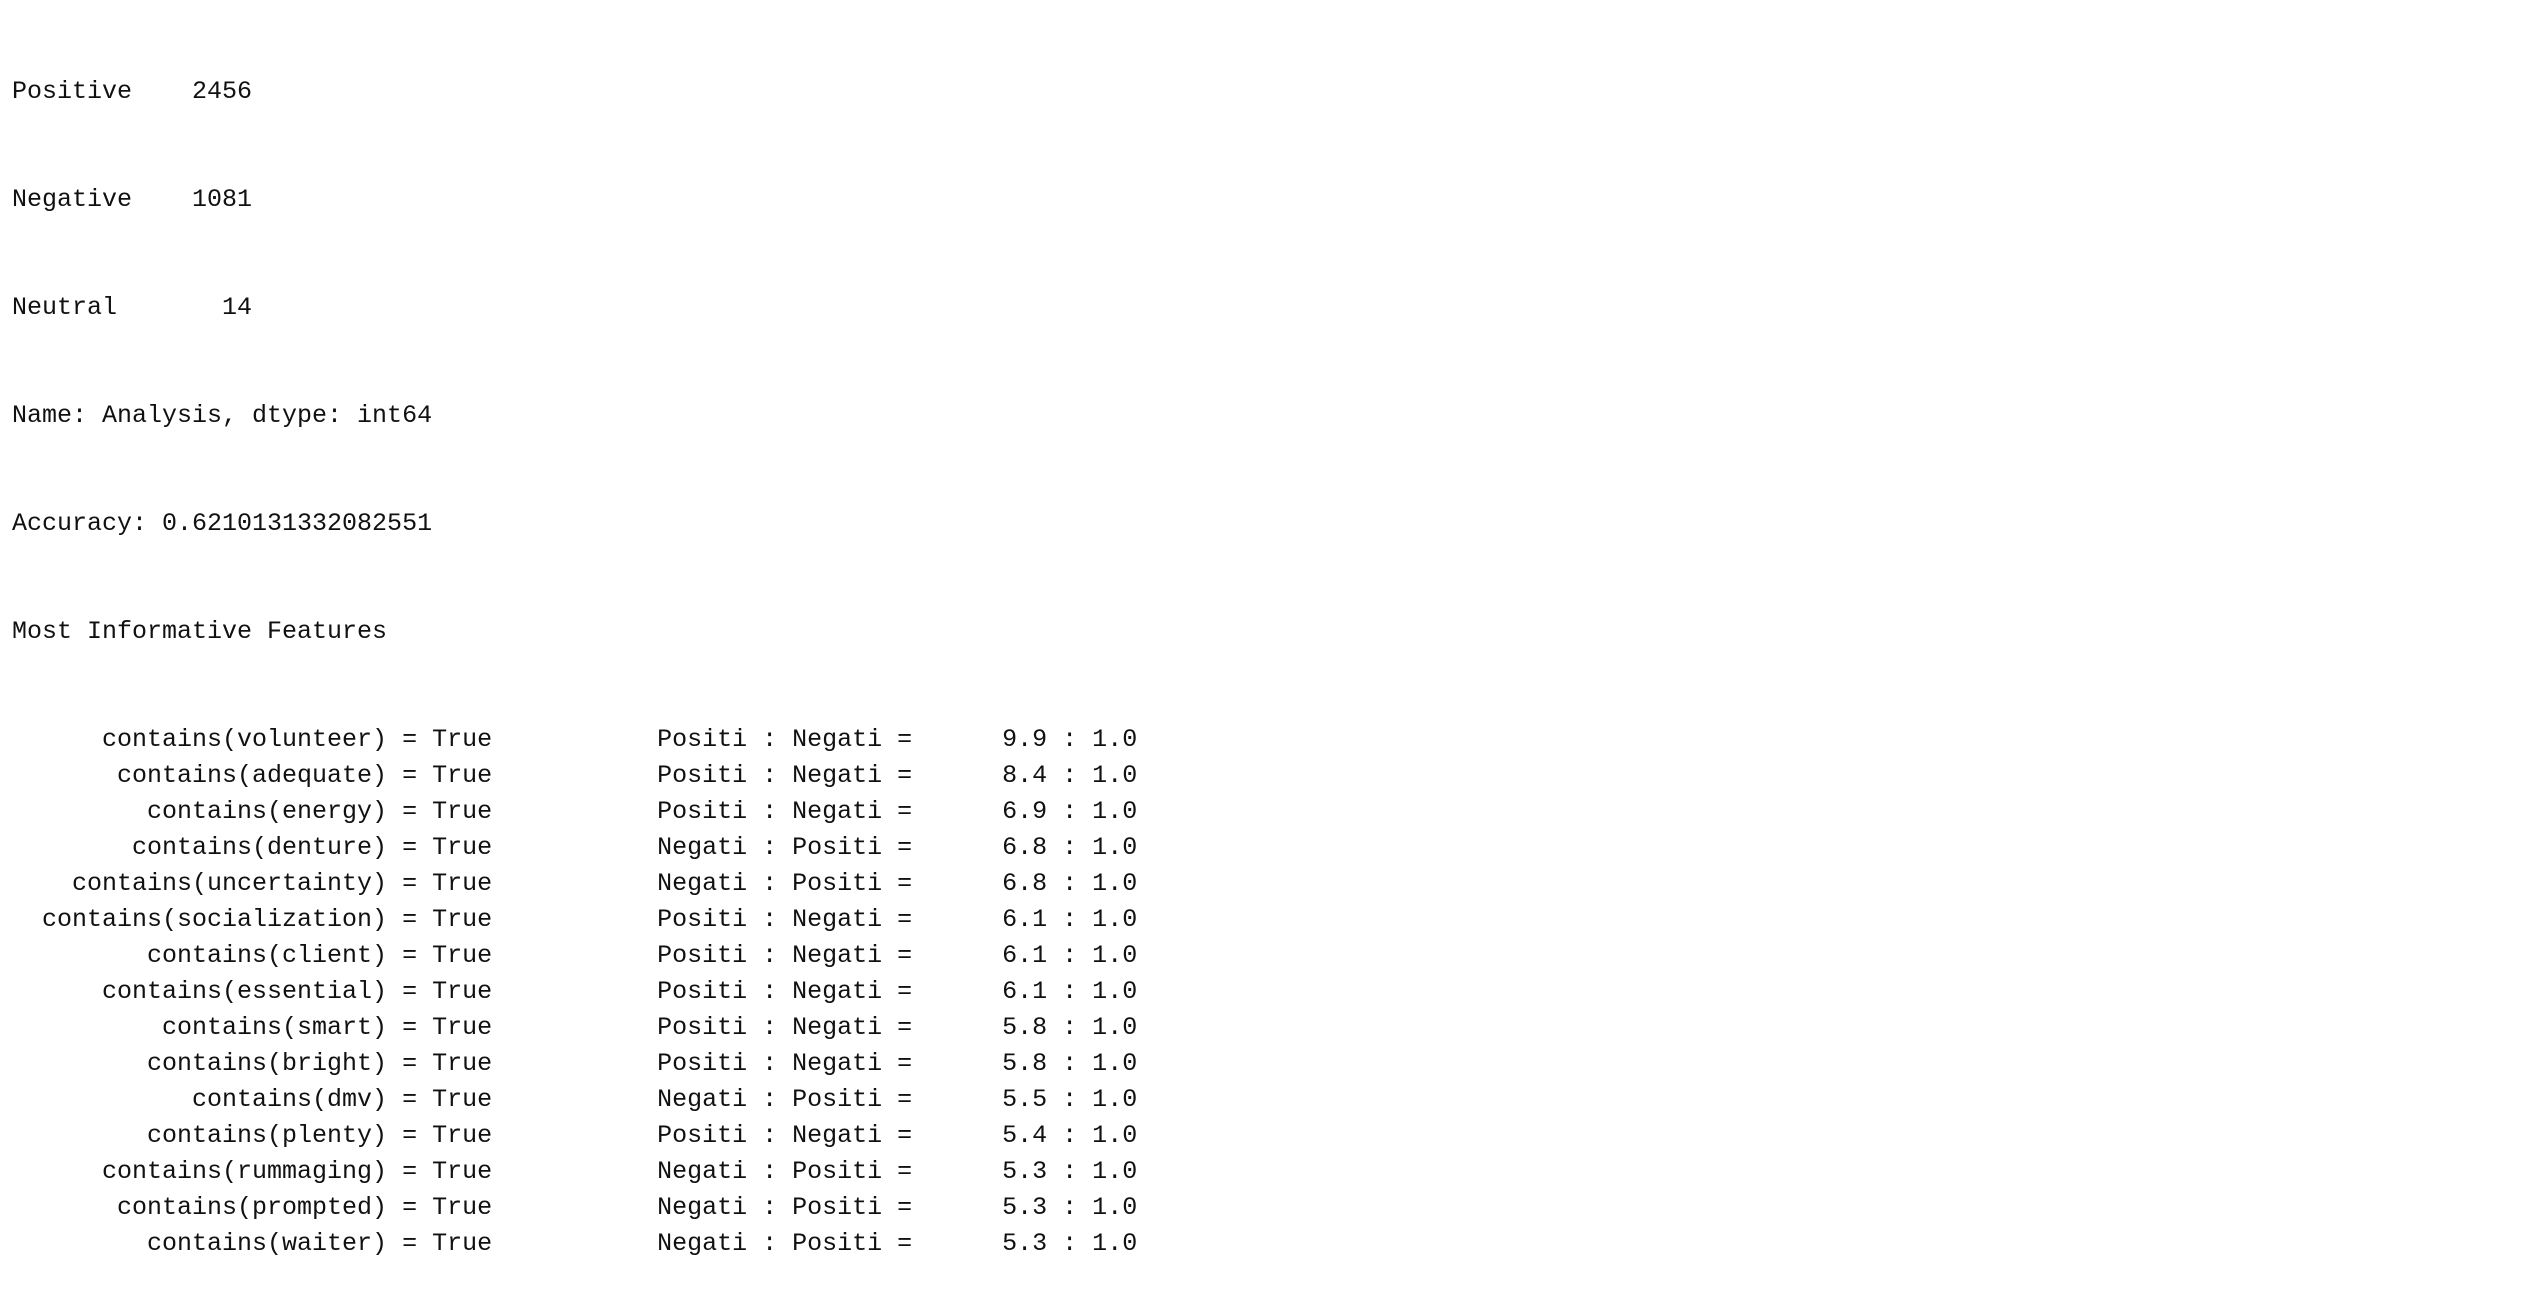 The width and height of the screenshot is (2524, 1298). I want to click on value-count-label: Positive, so click(72, 91).